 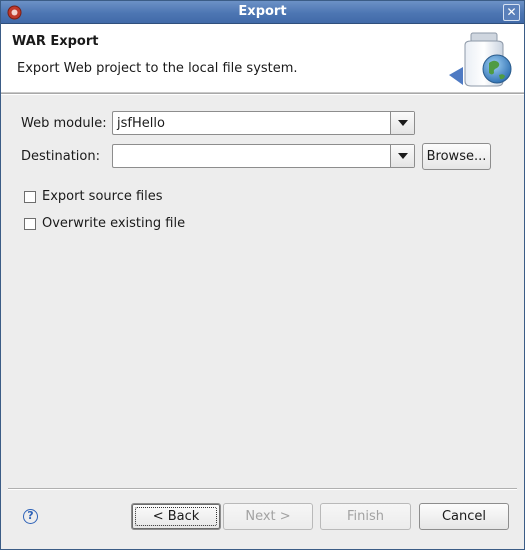 I want to click on export-source-option: Export source files, so click(x=124, y=197).